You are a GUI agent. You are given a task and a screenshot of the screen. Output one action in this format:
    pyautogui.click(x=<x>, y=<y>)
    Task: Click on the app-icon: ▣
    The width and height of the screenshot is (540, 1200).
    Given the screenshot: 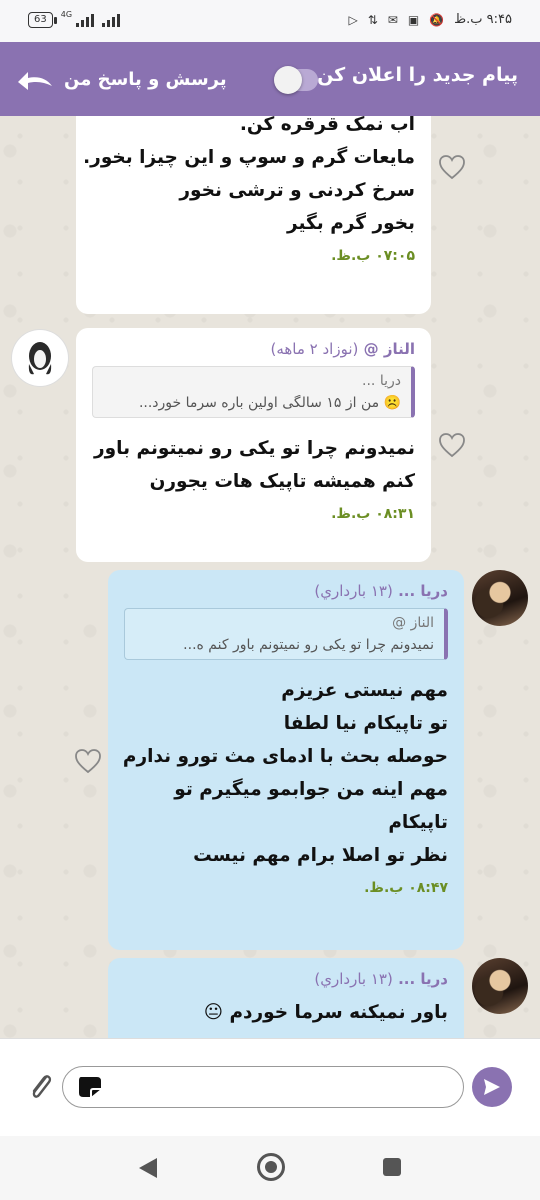 What is the action you would take?
    pyautogui.click(x=413, y=19)
    